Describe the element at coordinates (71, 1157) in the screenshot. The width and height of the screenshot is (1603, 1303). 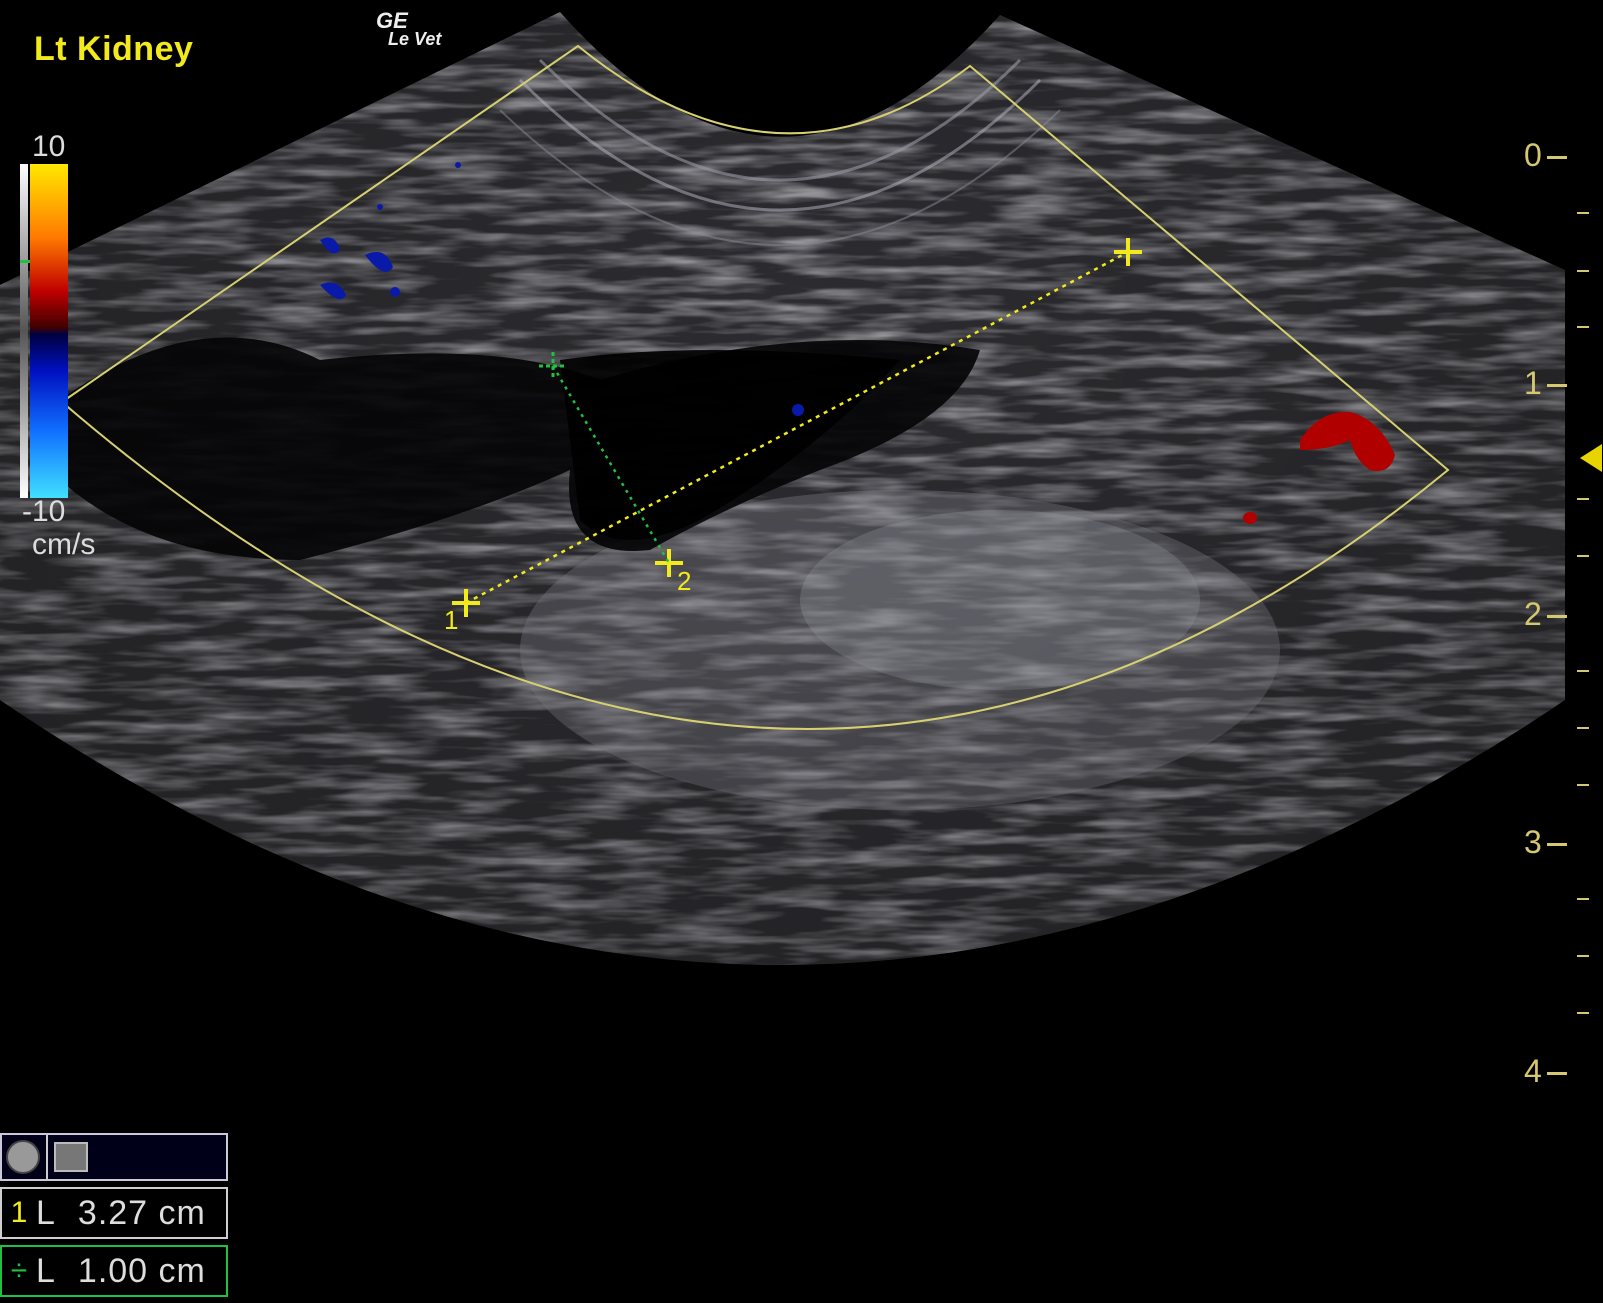
I see `capture-icon` at that location.